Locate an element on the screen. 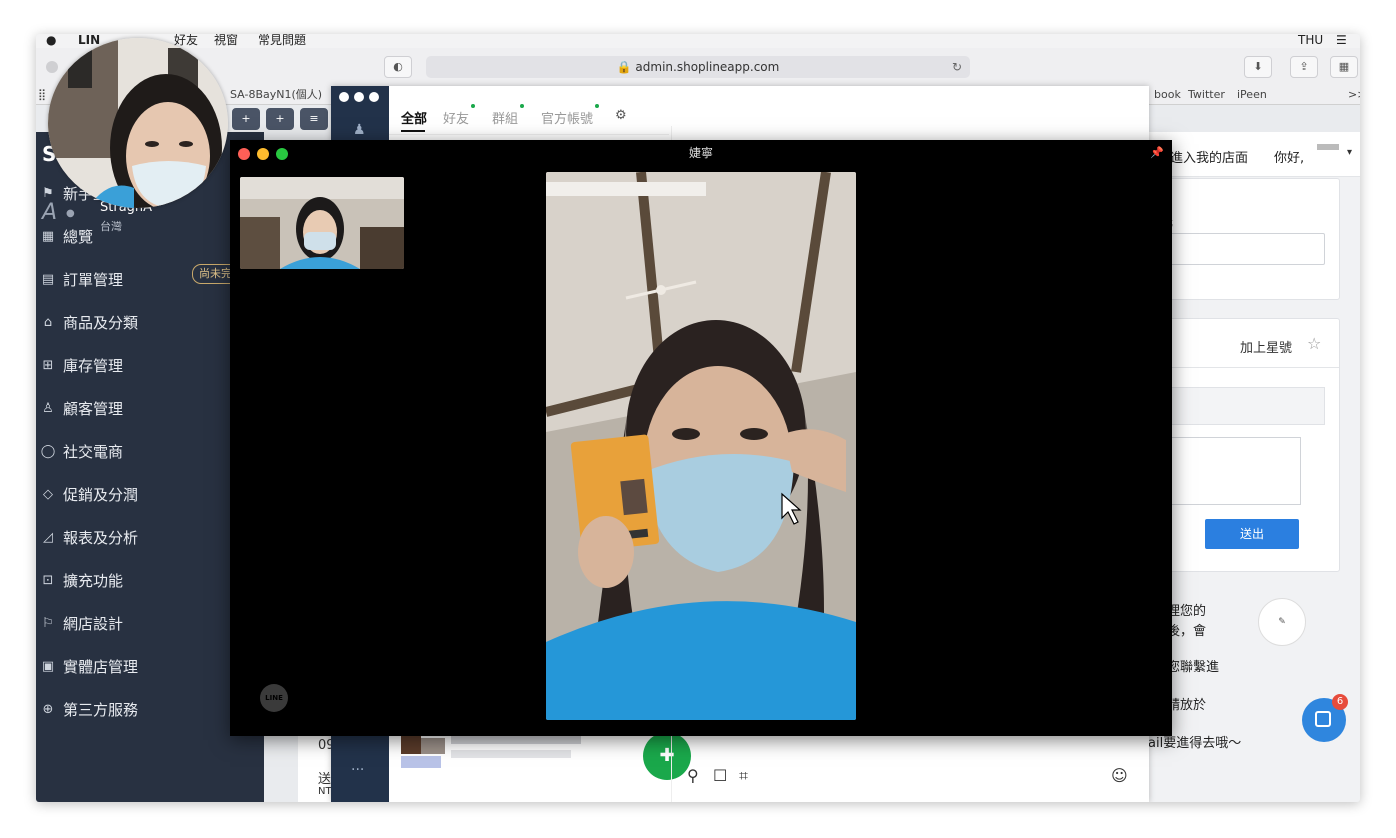 The image size is (1396, 838). tab-all: 全部 is located at coordinates (414, 117).